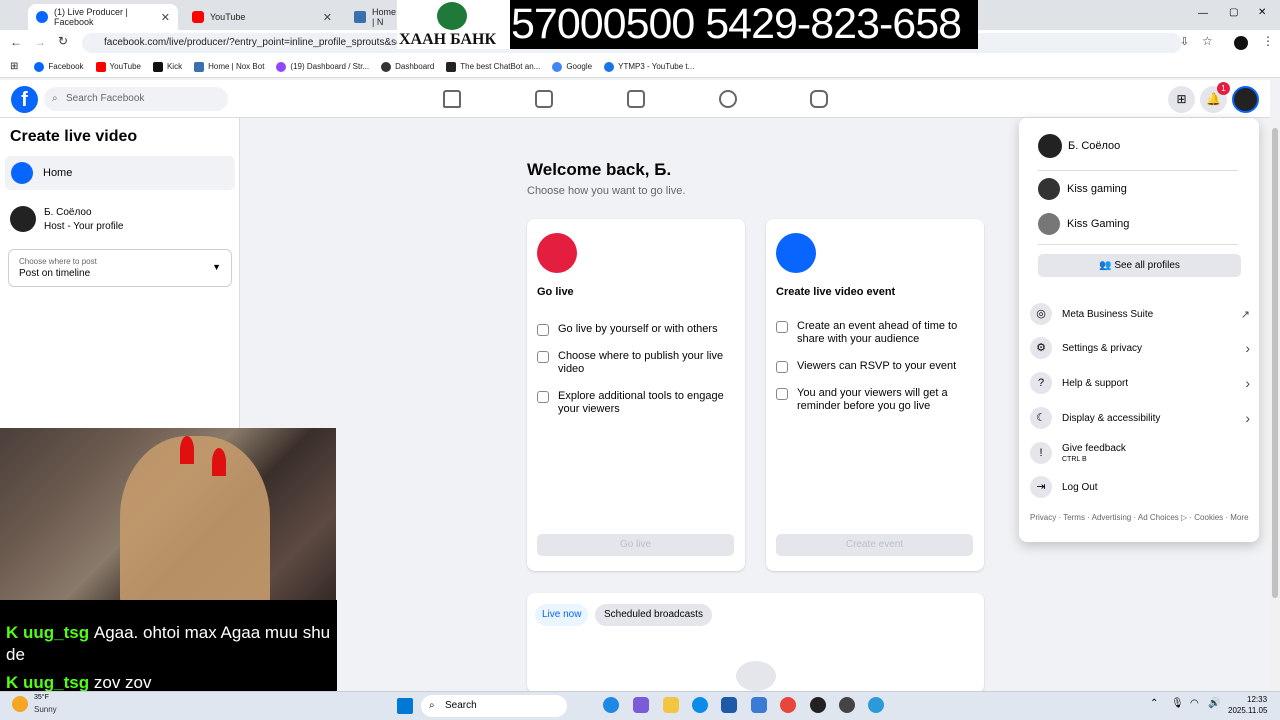 The width and height of the screenshot is (1280, 720). Describe the element at coordinates (262, 17) in the screenshot. I see `tab-youtube: YouTube ✕` at that location.